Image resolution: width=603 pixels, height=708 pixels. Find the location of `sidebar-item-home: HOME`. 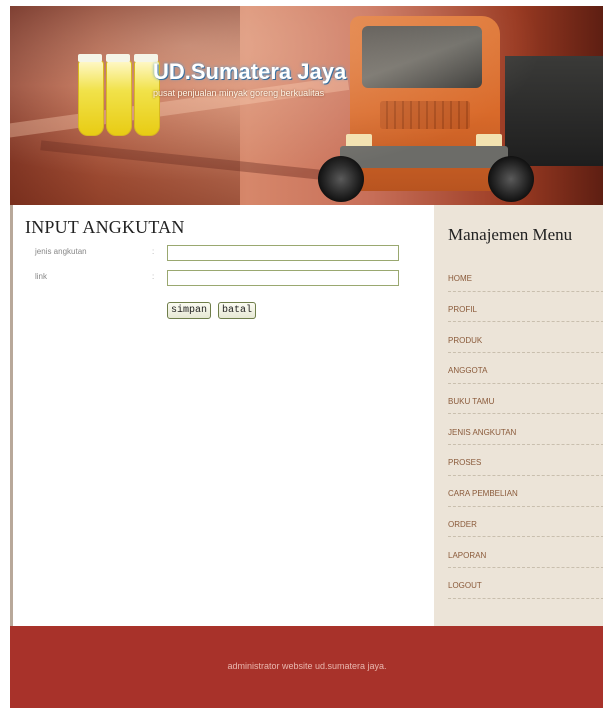

sidebar-item-home: HOME is located at coordinates (525, 276).